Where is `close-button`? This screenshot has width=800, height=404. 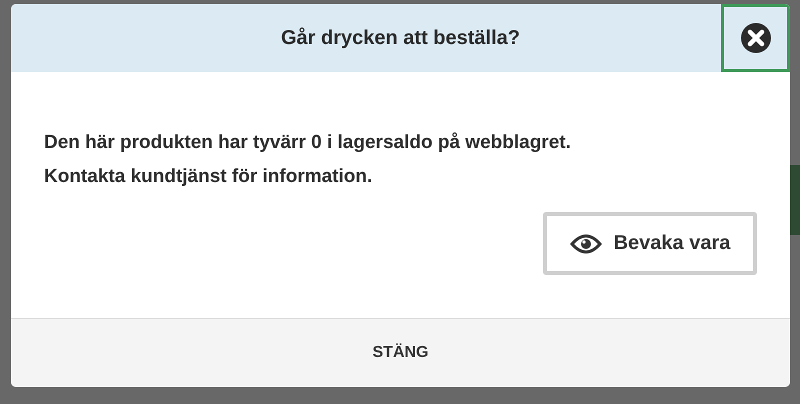
close-button is located at coordinates (755, 38).